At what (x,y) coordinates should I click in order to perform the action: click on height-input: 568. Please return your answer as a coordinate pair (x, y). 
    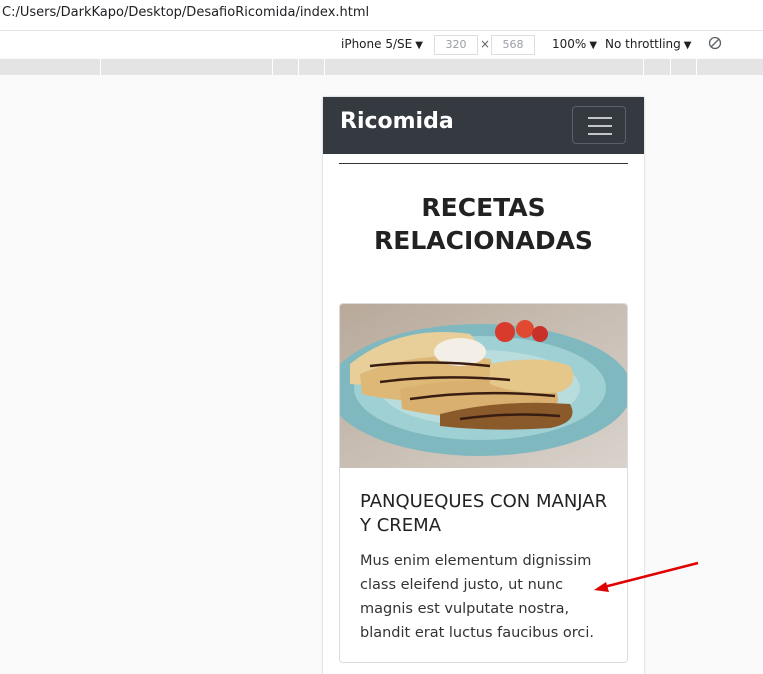
    Looking at the image, I should click on (513, 45).